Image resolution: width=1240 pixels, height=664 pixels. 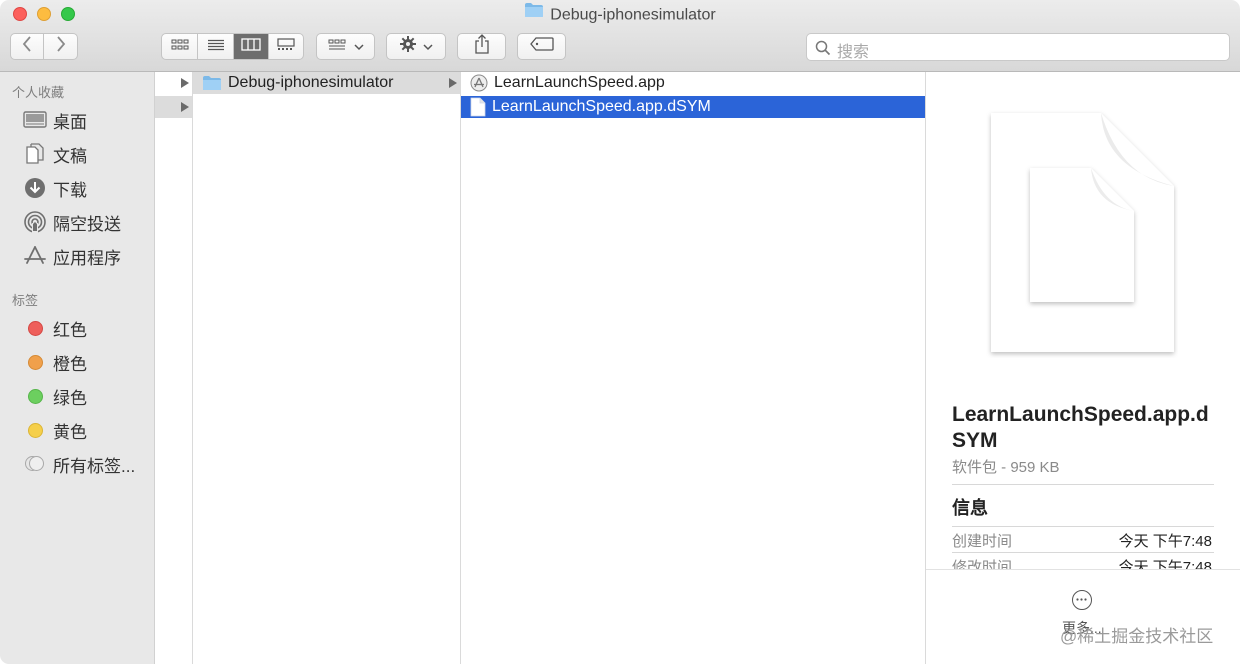 What do you see at coordinates (311, 82) in the screenshot?
I see `list-item-label: Debug-iphonesimulator` at bounding box center [311, 82].